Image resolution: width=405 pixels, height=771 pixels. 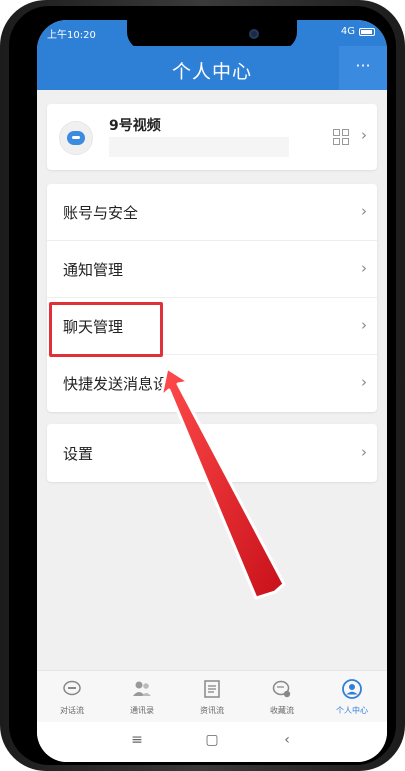 What do you see at coordinates (352, 689) in the screenshot?
I see `person-icon` at bounding box center [352, 689].